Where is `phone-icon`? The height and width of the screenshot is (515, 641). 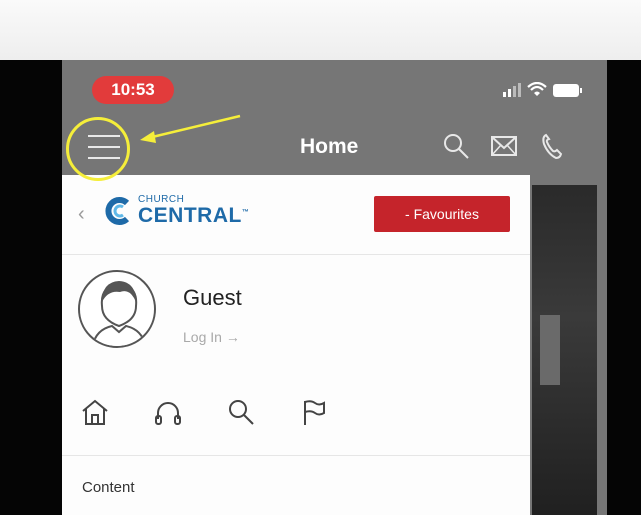
phone-icon is located at coordinates (552, 146).